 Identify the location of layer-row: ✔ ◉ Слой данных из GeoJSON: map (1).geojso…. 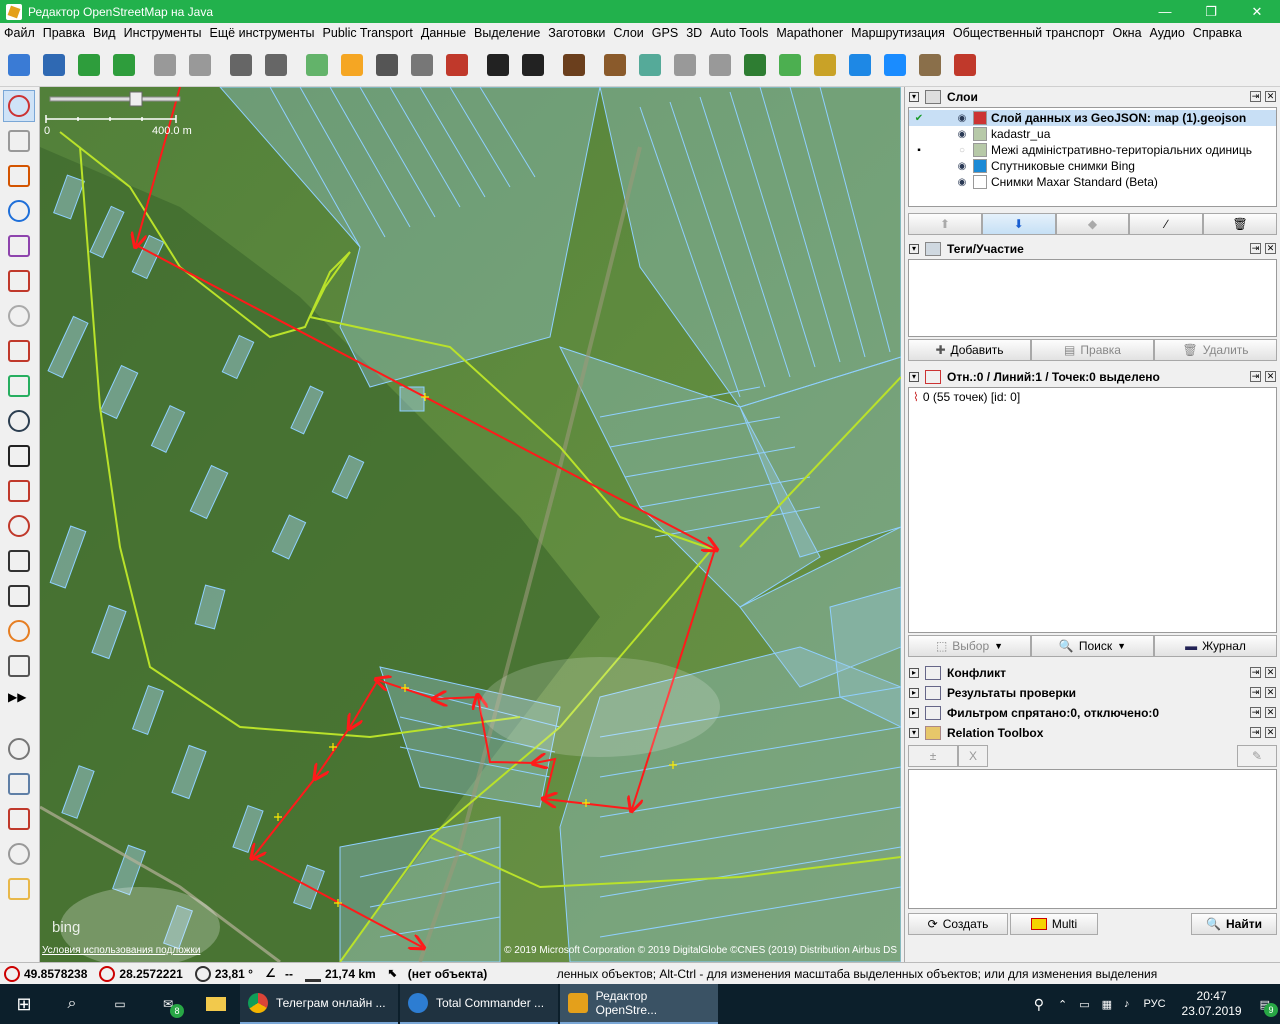
(1092, 118).